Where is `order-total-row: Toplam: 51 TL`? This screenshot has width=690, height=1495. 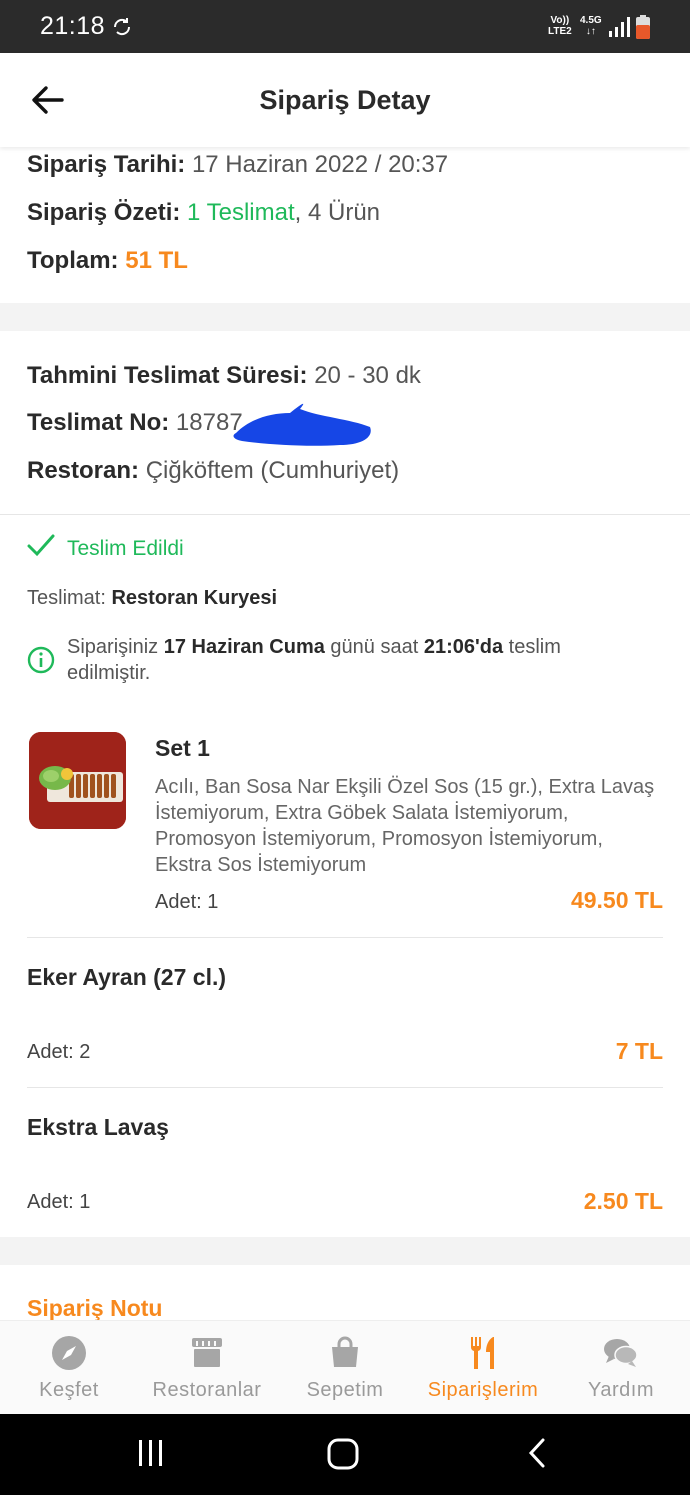 order-total-row: Toplam: 51 TL is located at coordinates (107, 261).